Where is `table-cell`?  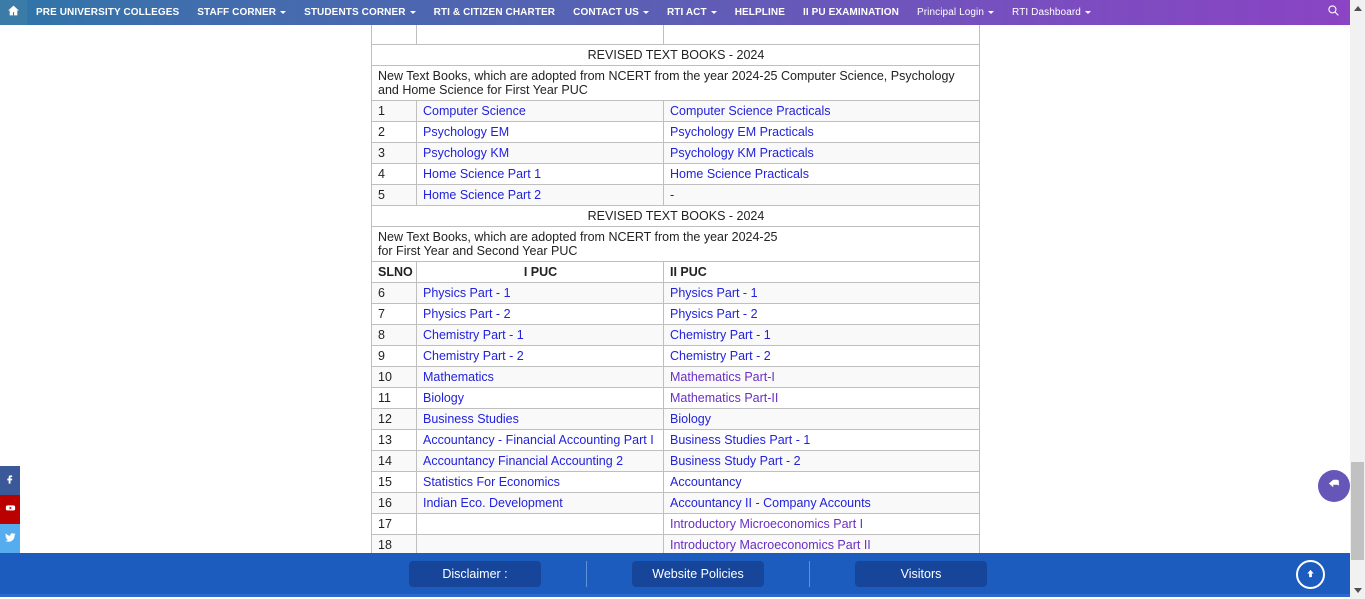 table-cell is located at coordinates (394, 35).